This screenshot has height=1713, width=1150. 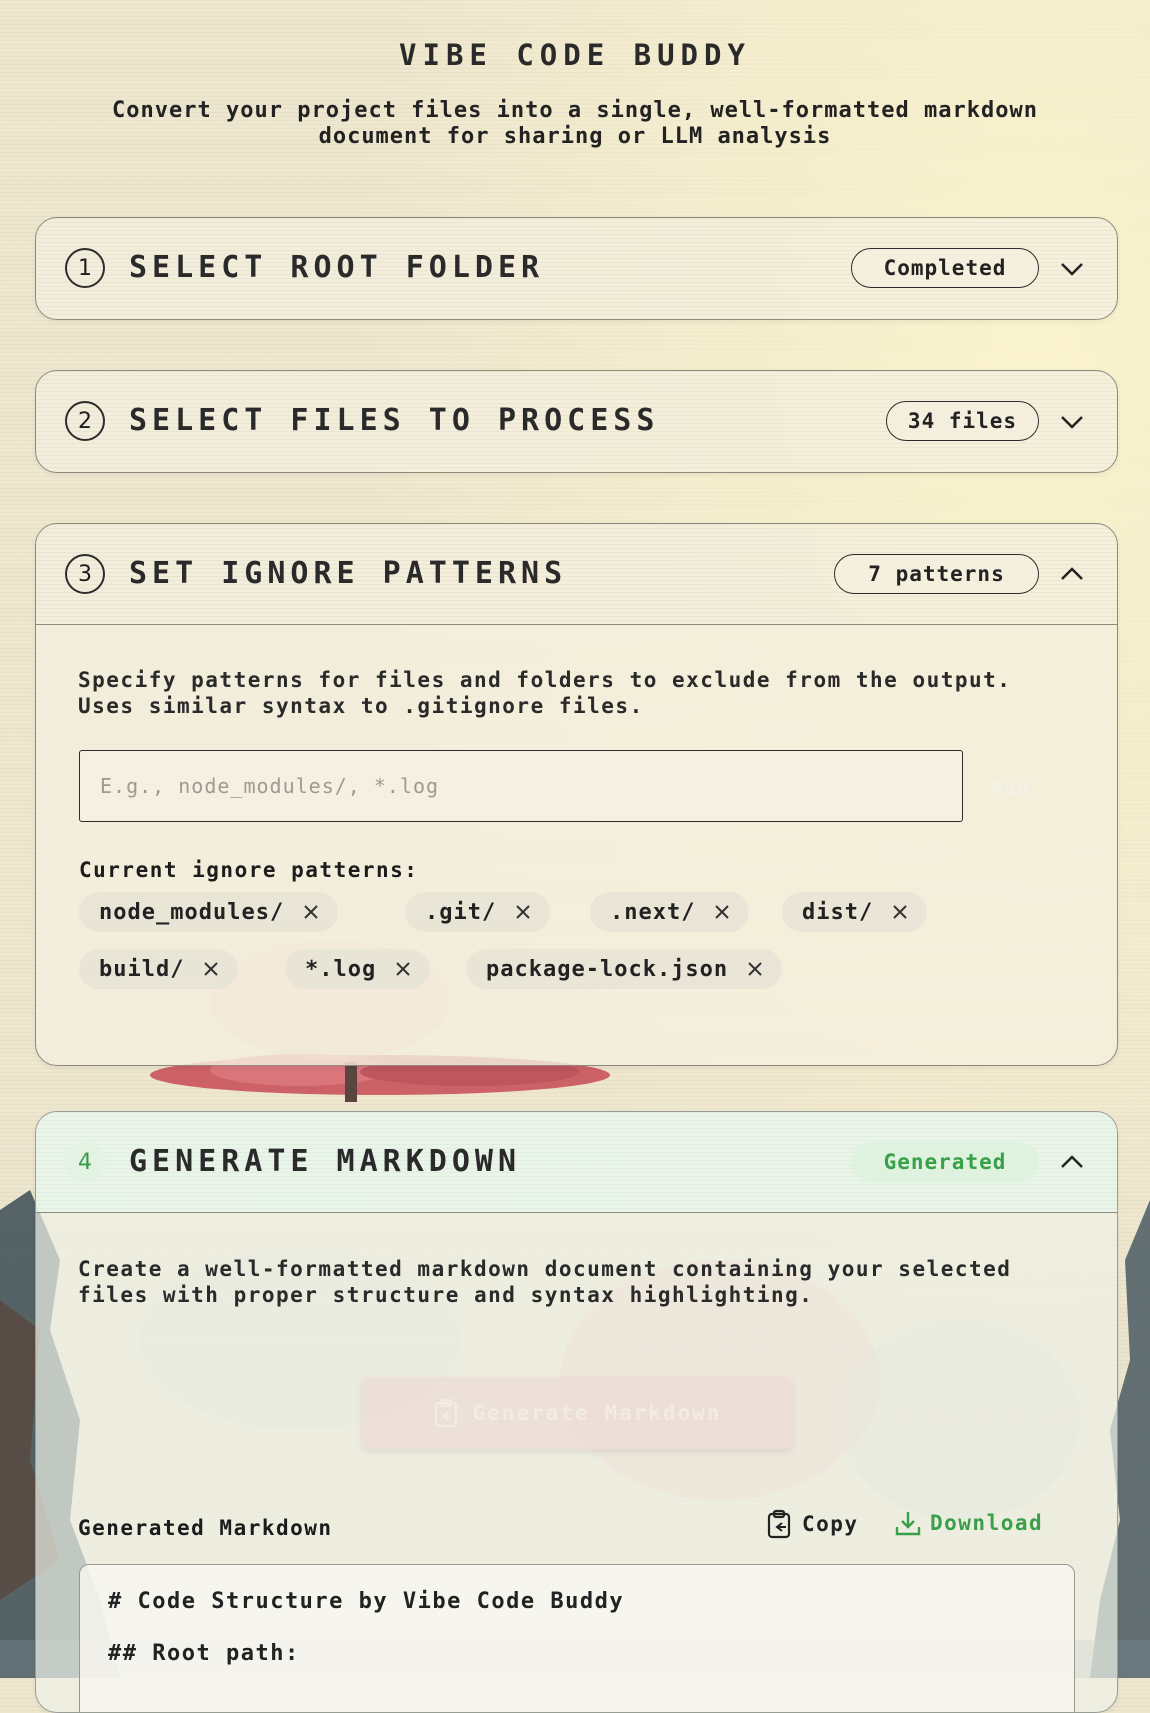 What do you see at coordinates (838, 912) in the screenshot?
I see `pattern-chip-label: dist/` at bounding box center [838, 912].